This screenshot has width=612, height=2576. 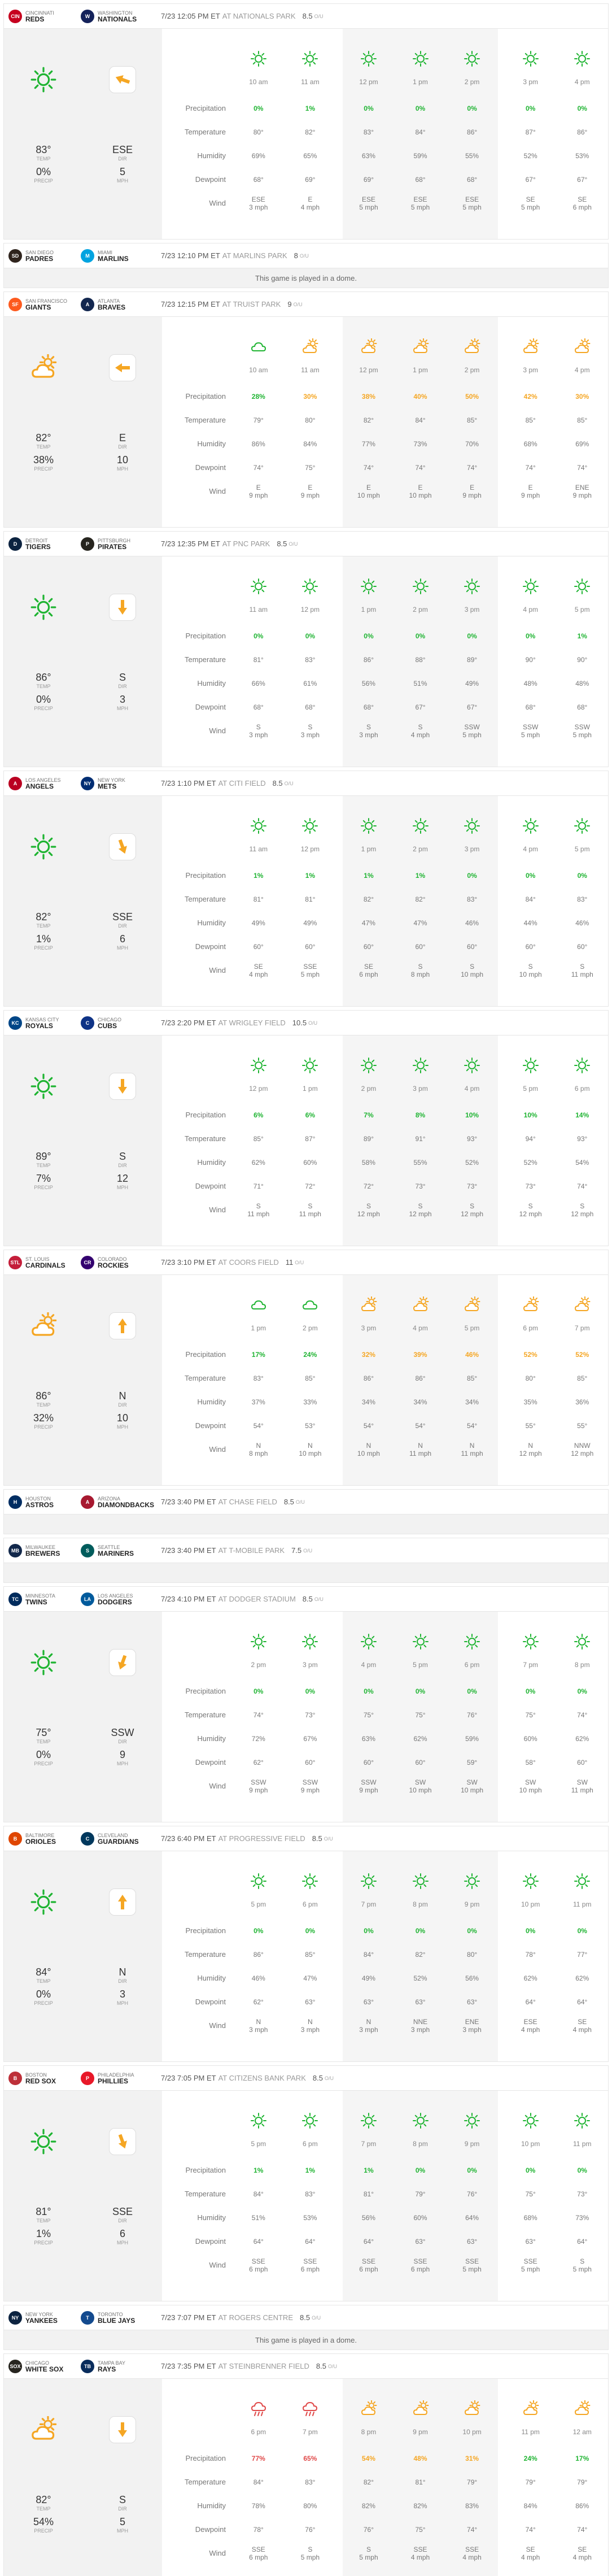 I want to click on hour-column: 11 am 1% 82° 65% 69° E4 mph, so click(x=310, y=134).